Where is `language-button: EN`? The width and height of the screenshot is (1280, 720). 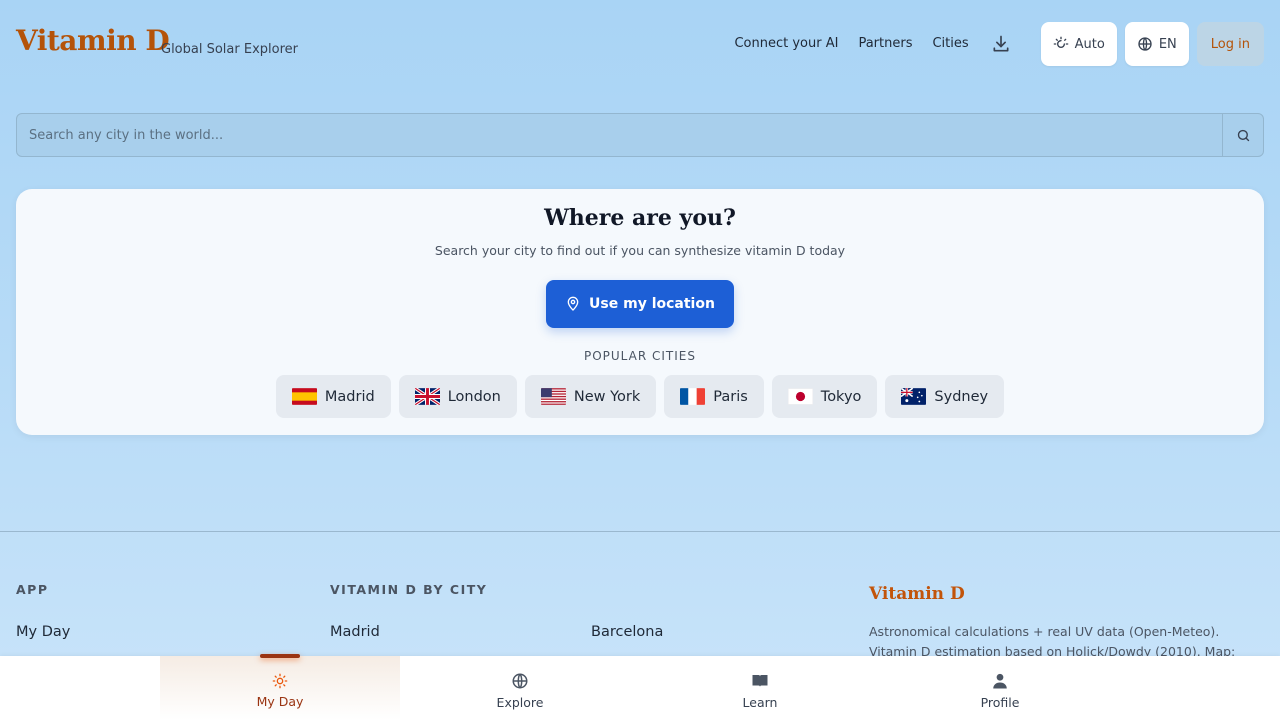 language-button: EN is located at coordinates (1156, 44).